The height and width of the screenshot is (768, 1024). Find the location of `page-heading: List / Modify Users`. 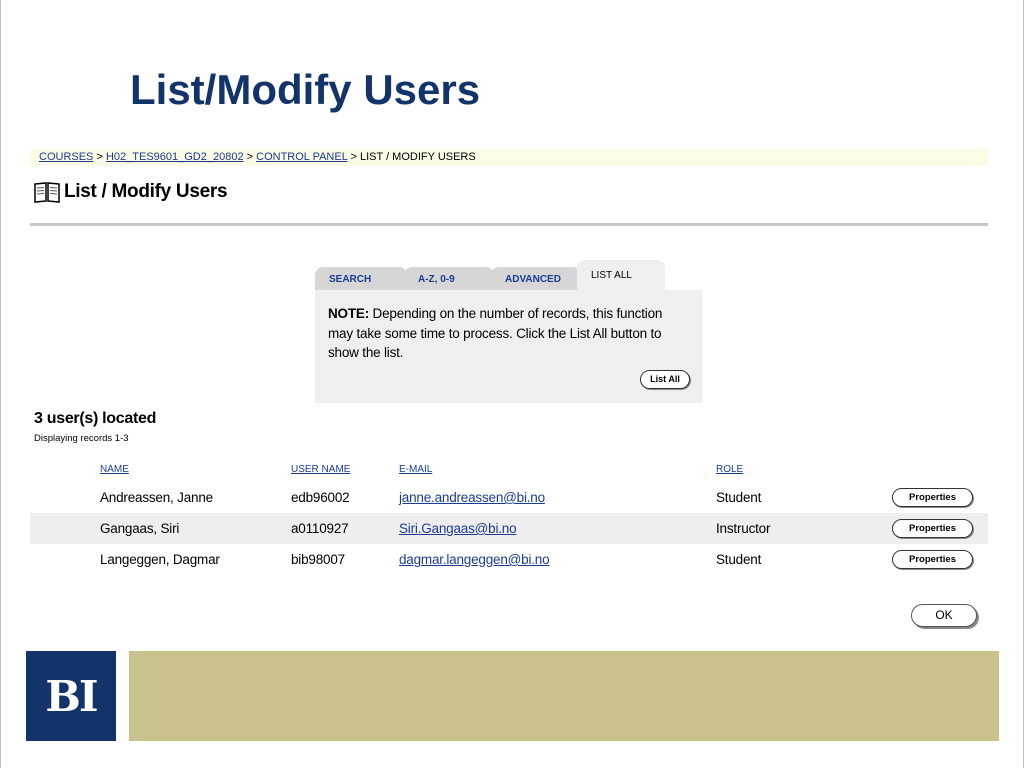

page-heading: List / Modify Users is located at coordinates (130, 192).